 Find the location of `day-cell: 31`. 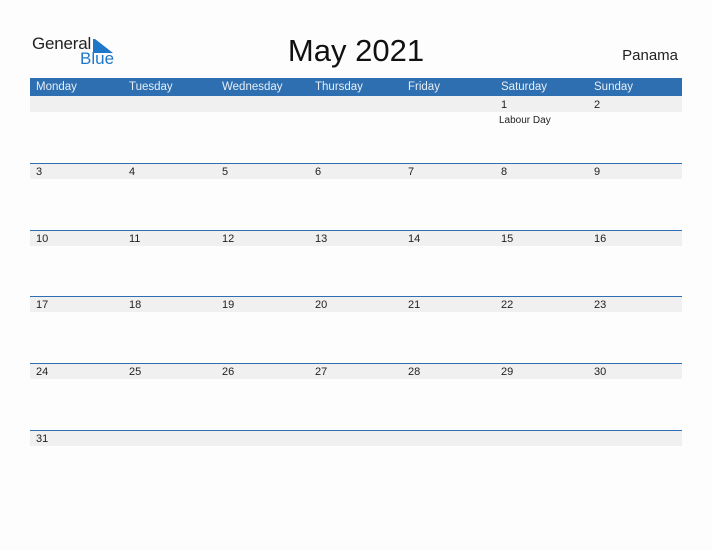

day-cell: 31 is located at coordinates (76, 463).